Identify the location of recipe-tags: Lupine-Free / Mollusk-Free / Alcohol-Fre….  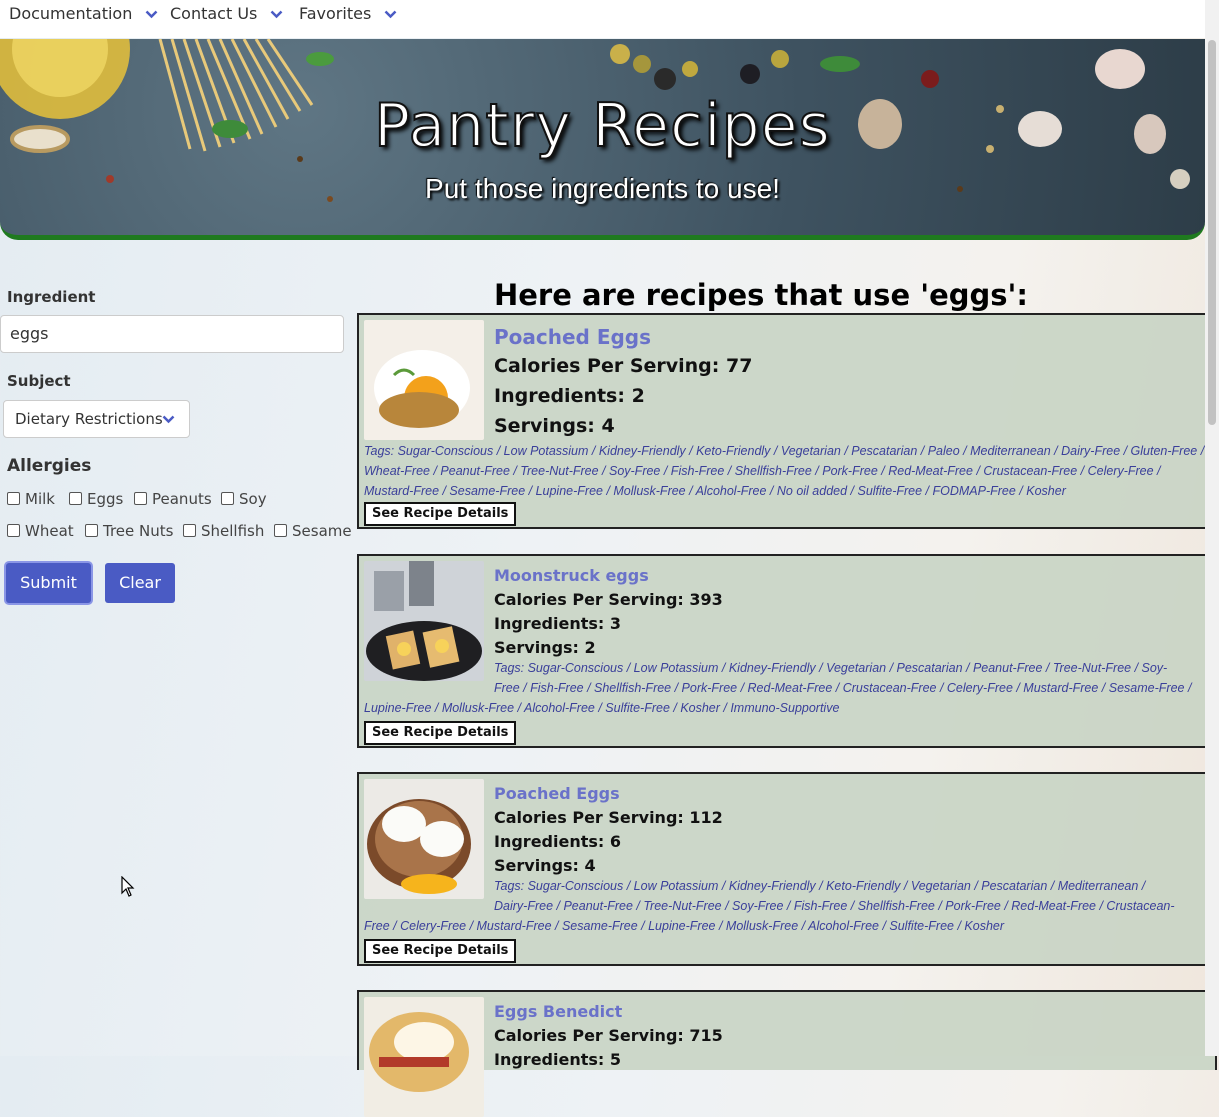
(602, 708).